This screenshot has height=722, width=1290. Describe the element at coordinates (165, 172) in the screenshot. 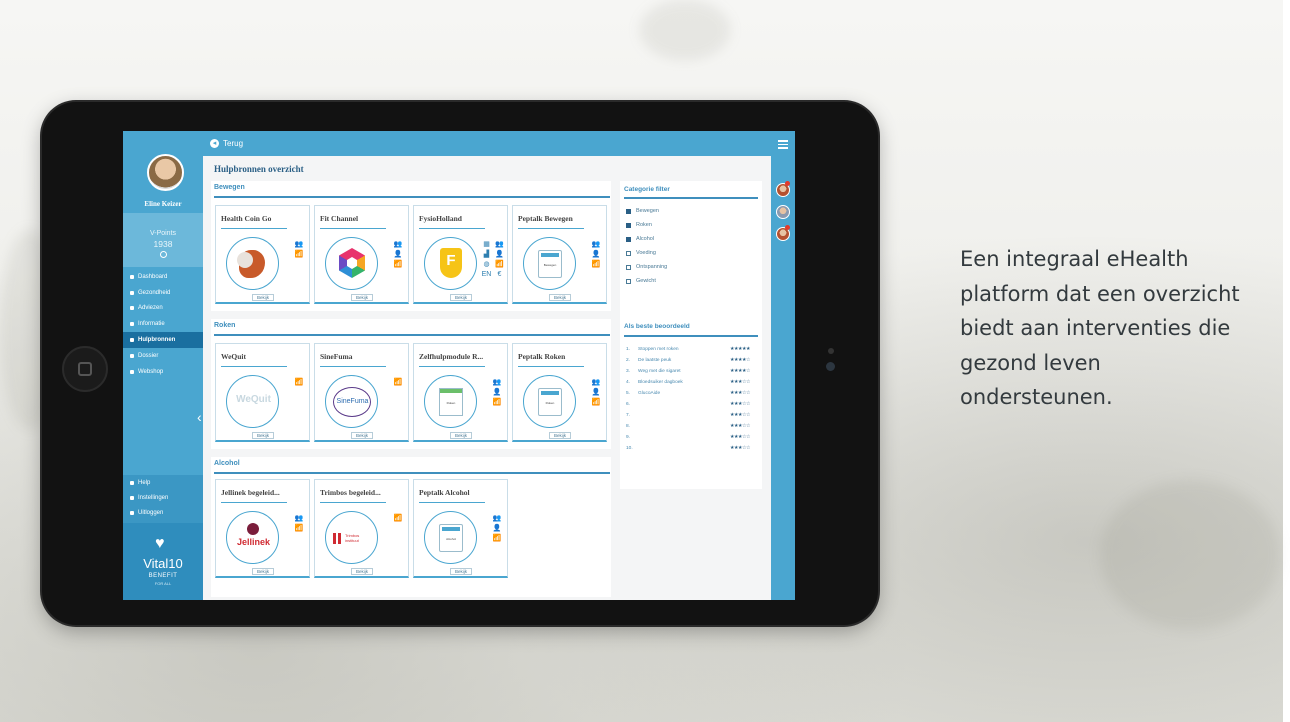

I see `avatar` at that location.